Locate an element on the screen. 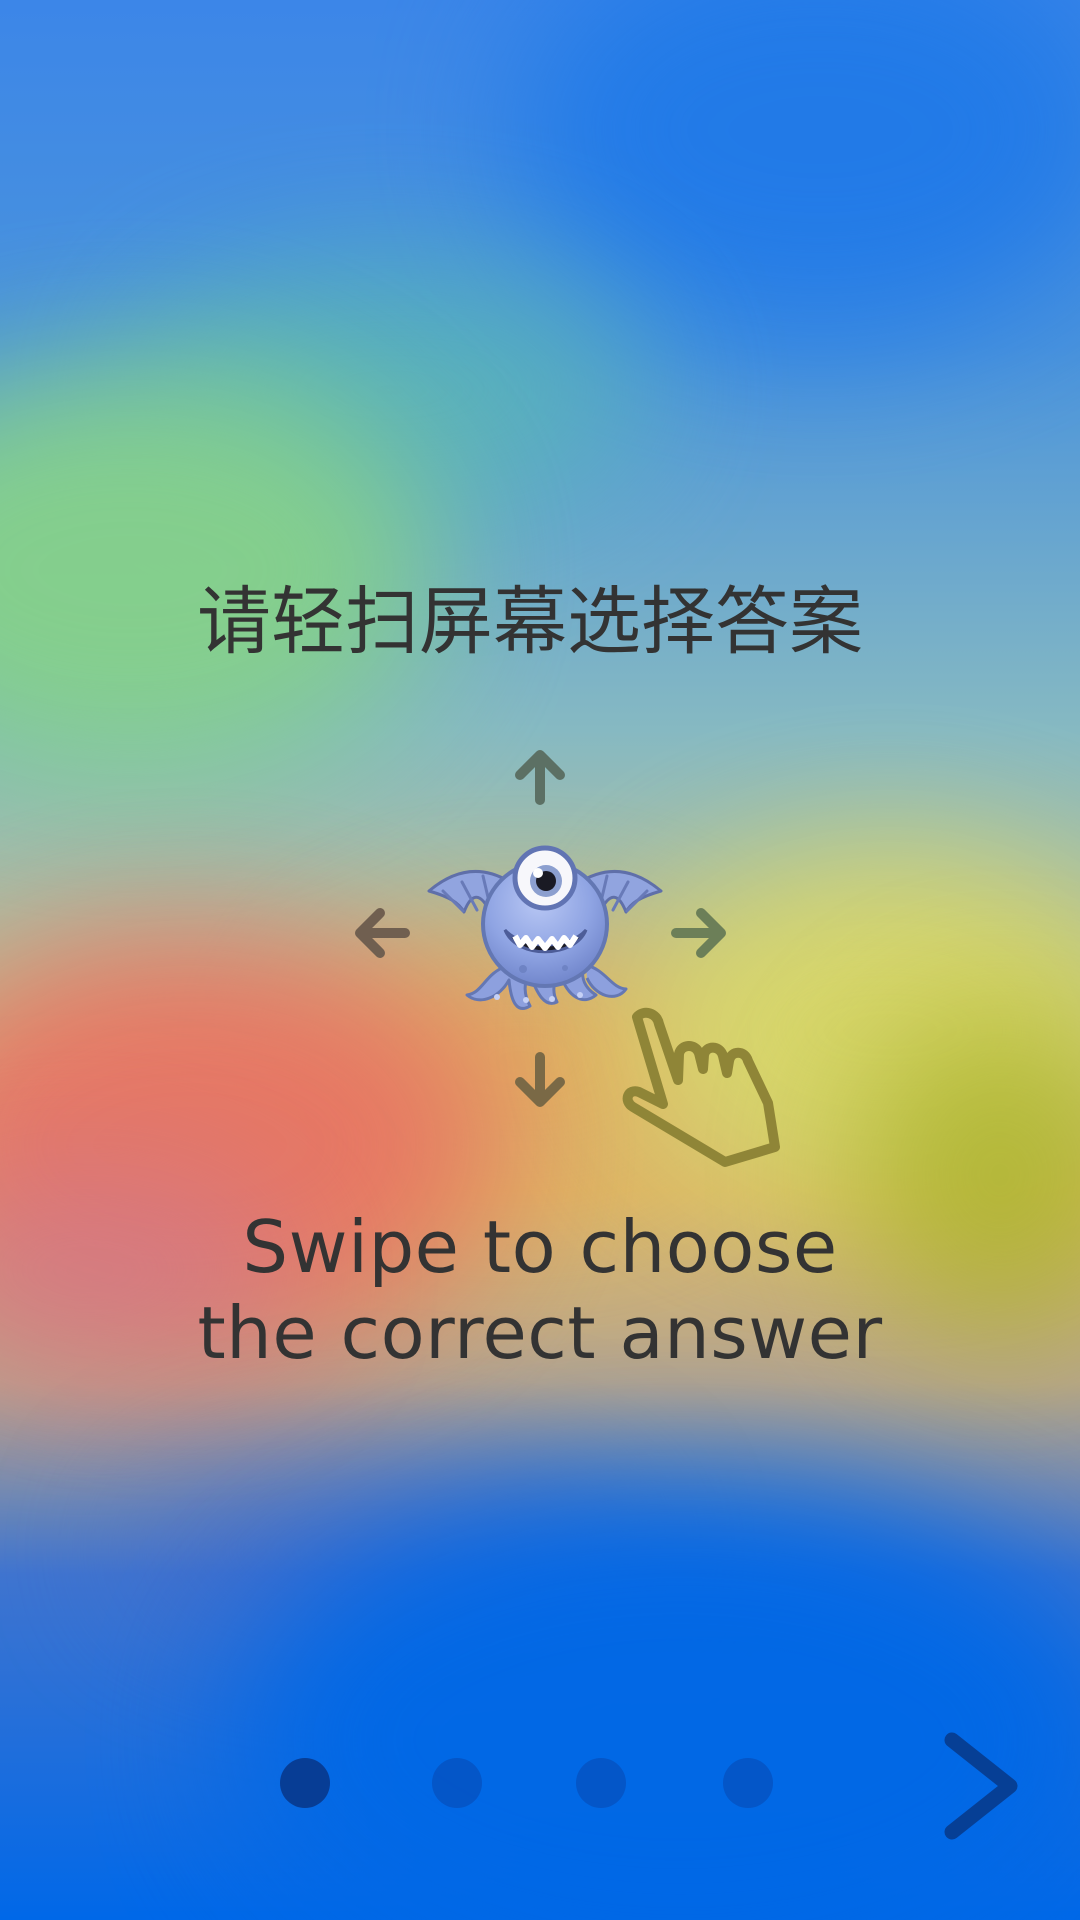 The height and width of the screenshot is (1920, 1080). pointing-hand-icon is located at coordinates (705, 1084).